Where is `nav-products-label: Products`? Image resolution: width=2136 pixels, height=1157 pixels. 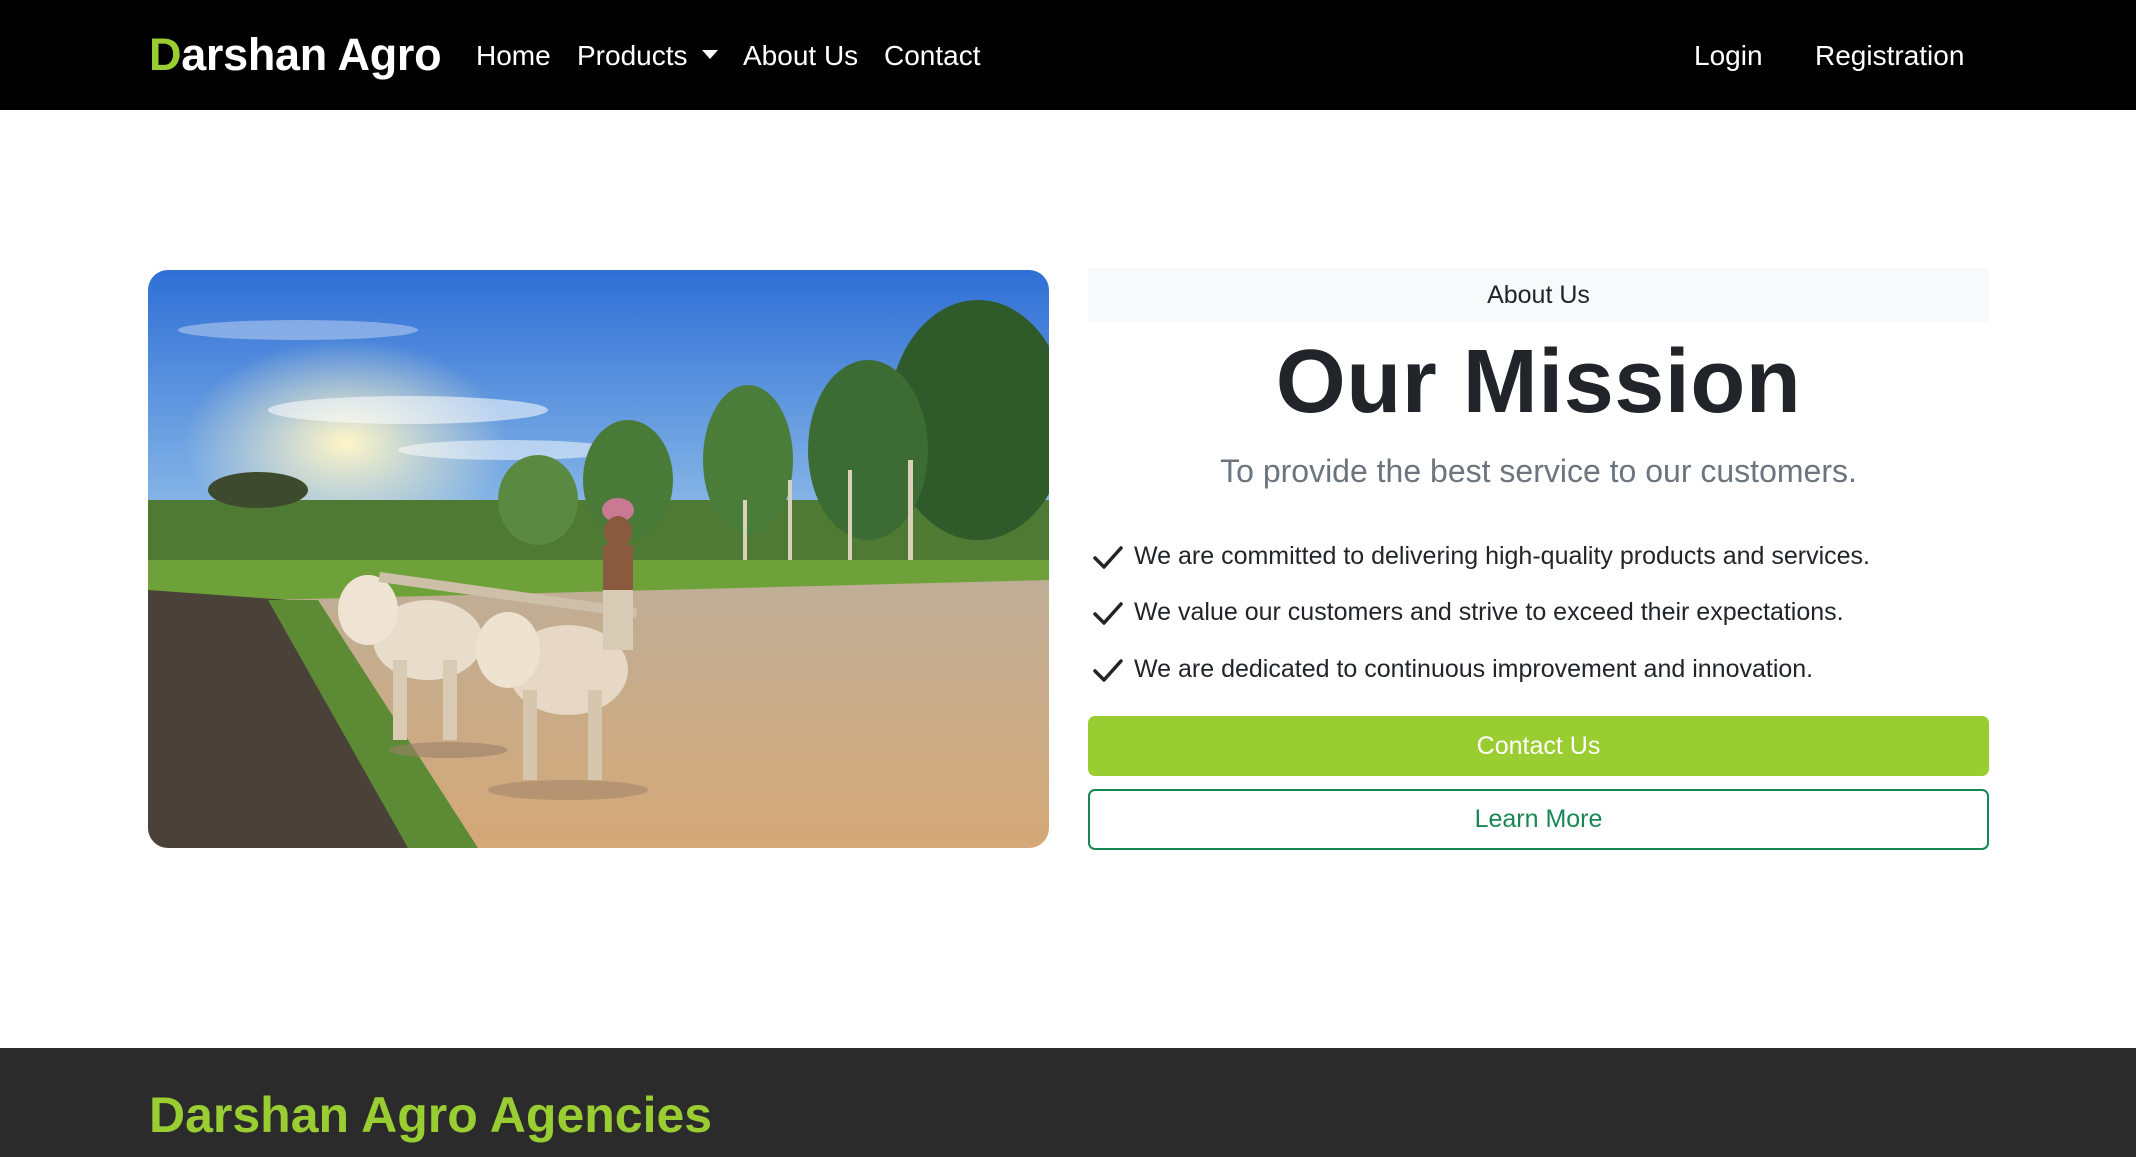
nav-products-label: Products is located at coordinates (632, 55).